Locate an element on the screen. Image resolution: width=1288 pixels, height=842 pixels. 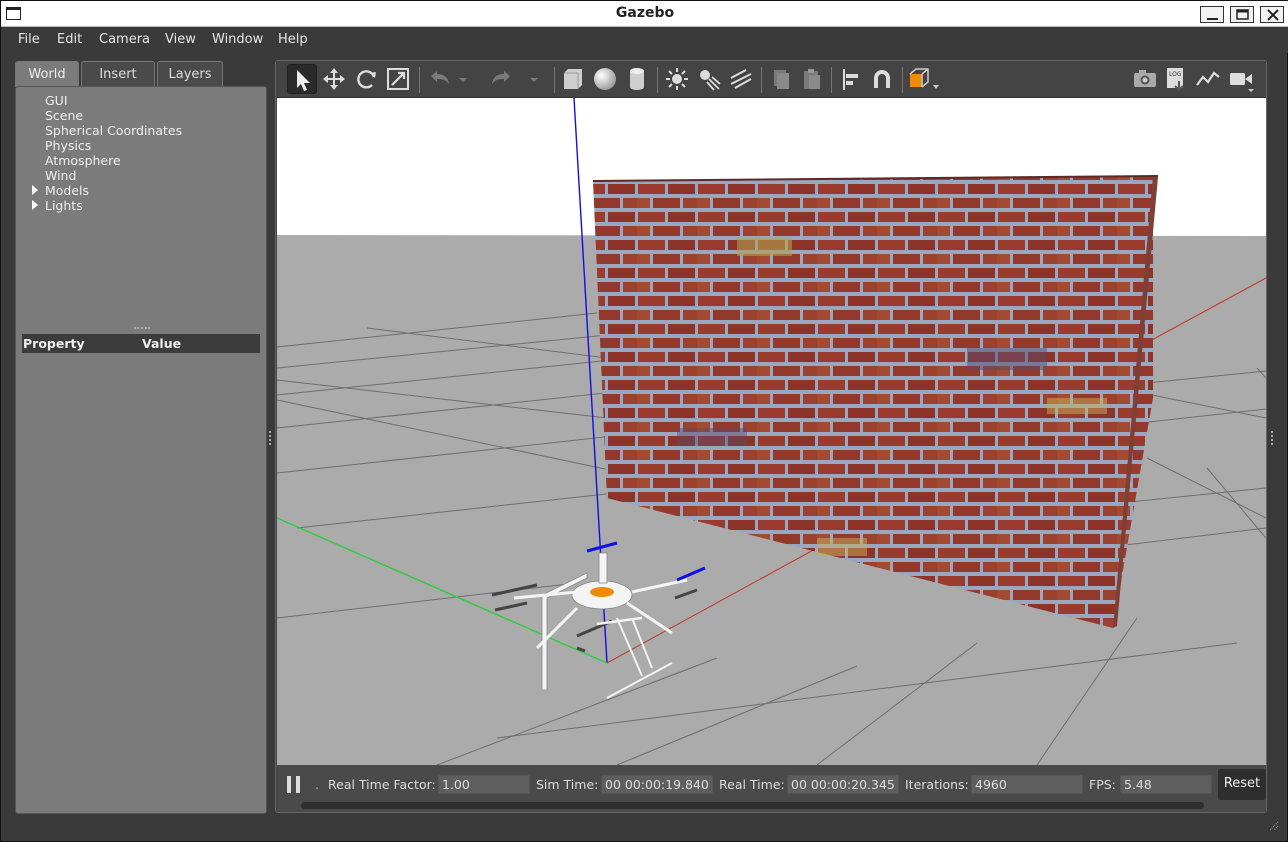
select-mode-button is located at coordinates (302, 79).